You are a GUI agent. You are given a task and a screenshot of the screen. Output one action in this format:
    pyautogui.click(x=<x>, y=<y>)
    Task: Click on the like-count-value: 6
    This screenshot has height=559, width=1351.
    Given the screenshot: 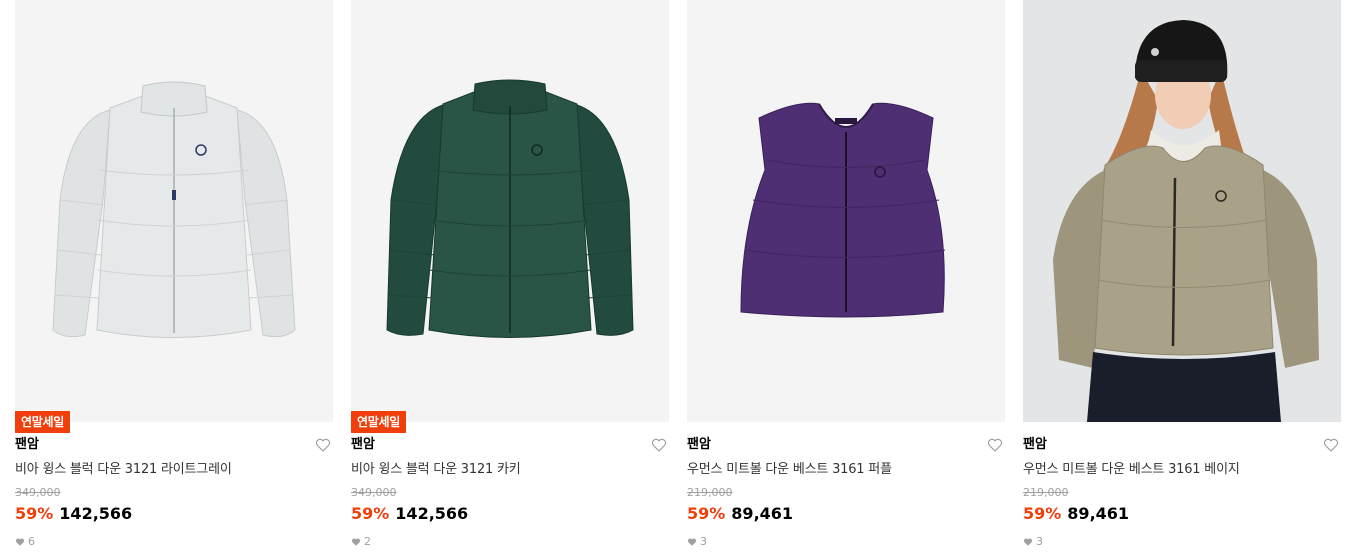 What is the action you would take?
    pyautogui.click(x=31, y=541)
    